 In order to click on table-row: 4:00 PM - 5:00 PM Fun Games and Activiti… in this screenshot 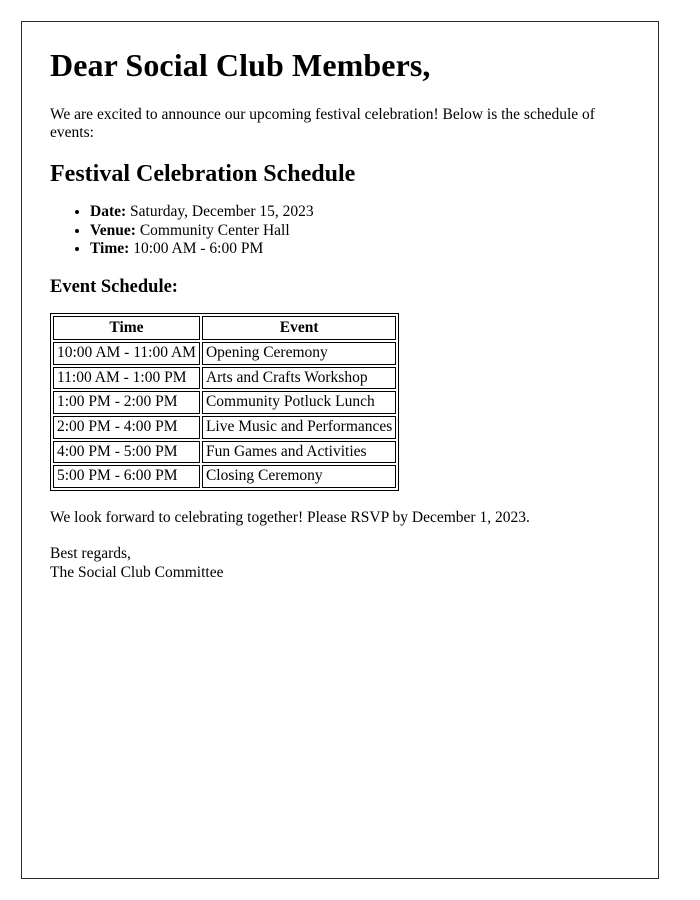, I will do `click(225, 452)`.